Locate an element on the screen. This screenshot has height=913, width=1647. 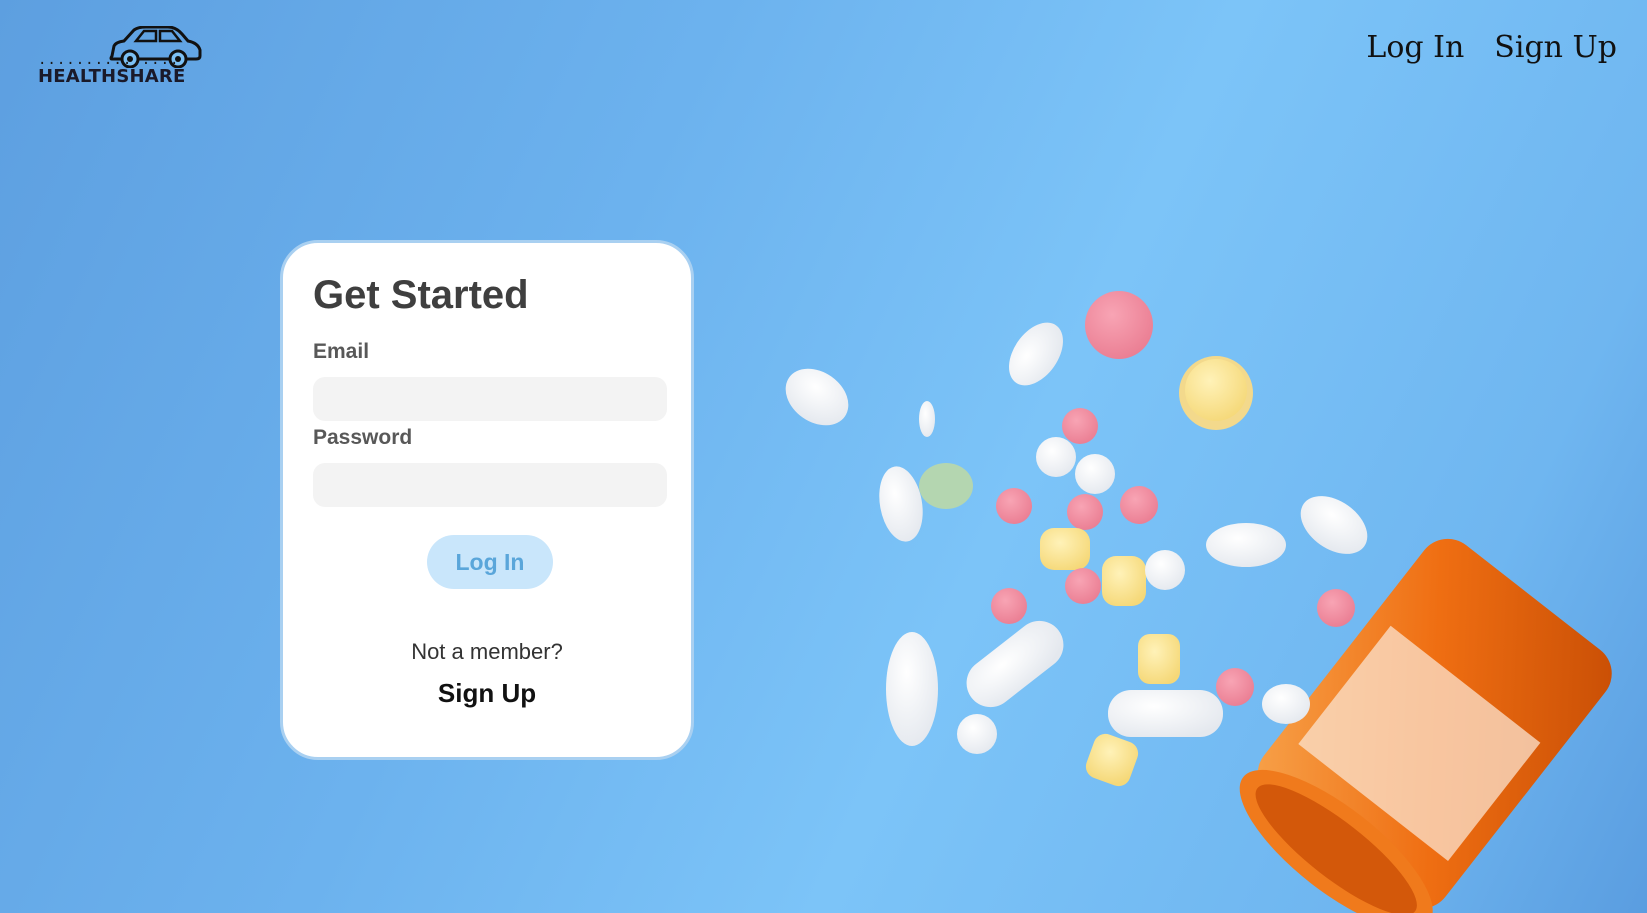
page-title: Get Started is located at coordinates (421, 295).